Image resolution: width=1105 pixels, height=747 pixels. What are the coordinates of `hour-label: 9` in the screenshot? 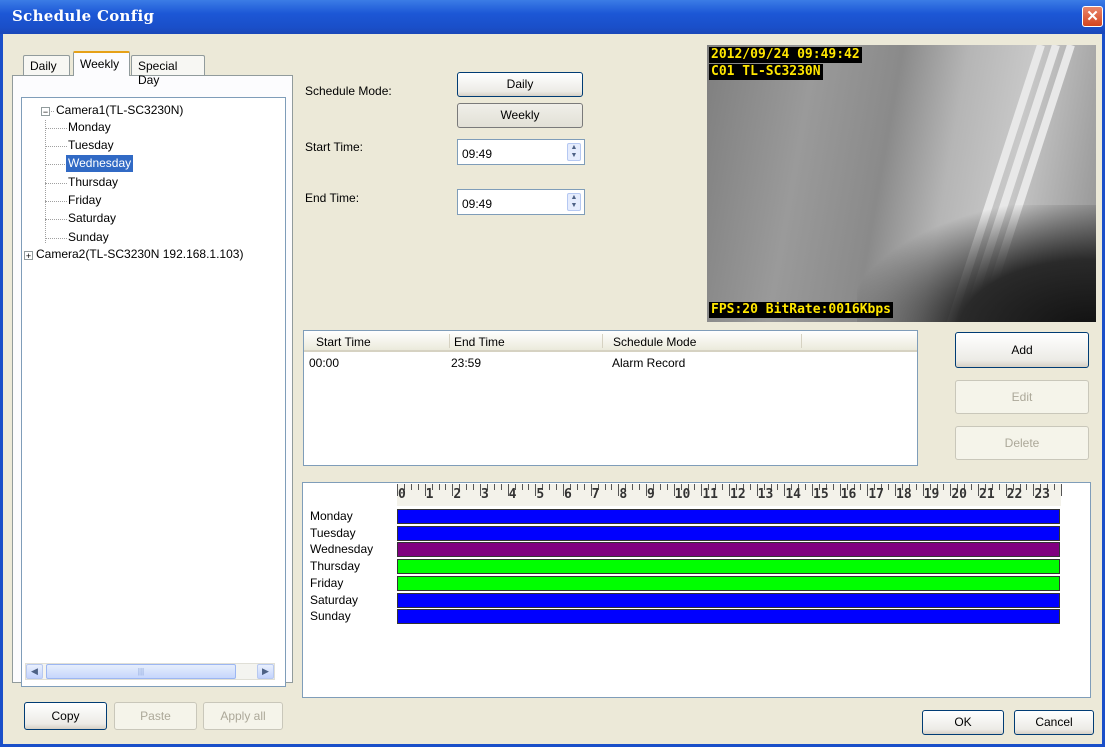 It's located at (651, 494).